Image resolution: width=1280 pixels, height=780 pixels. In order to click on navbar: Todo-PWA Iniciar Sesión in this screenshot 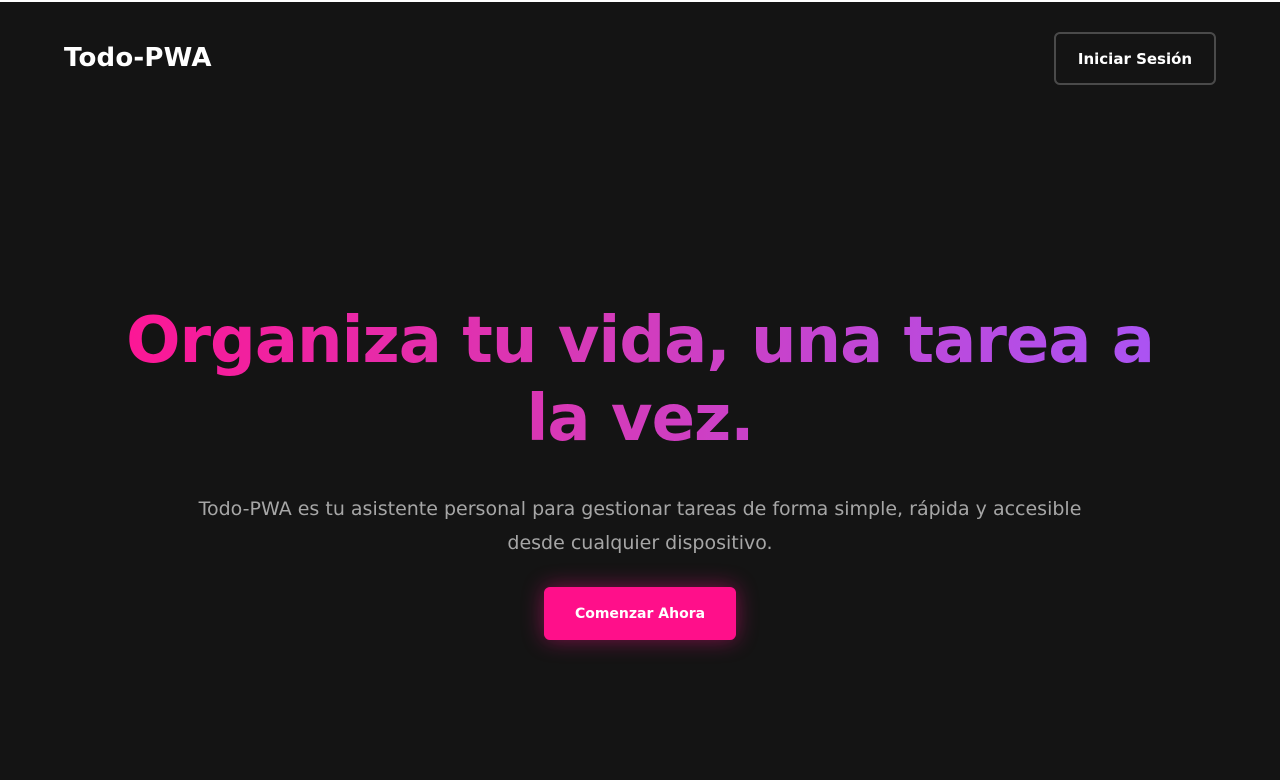, I will do `click(640, 60)`.